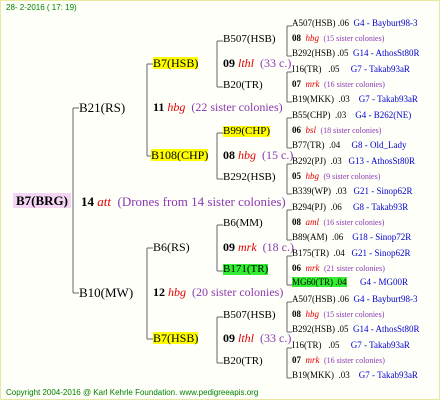 The image size is (440, 400). What do you see at coordinates (249, 177) in the screenshot?
I see `l3-node-3: B292(HSB)` at bounding box center [249, 177].